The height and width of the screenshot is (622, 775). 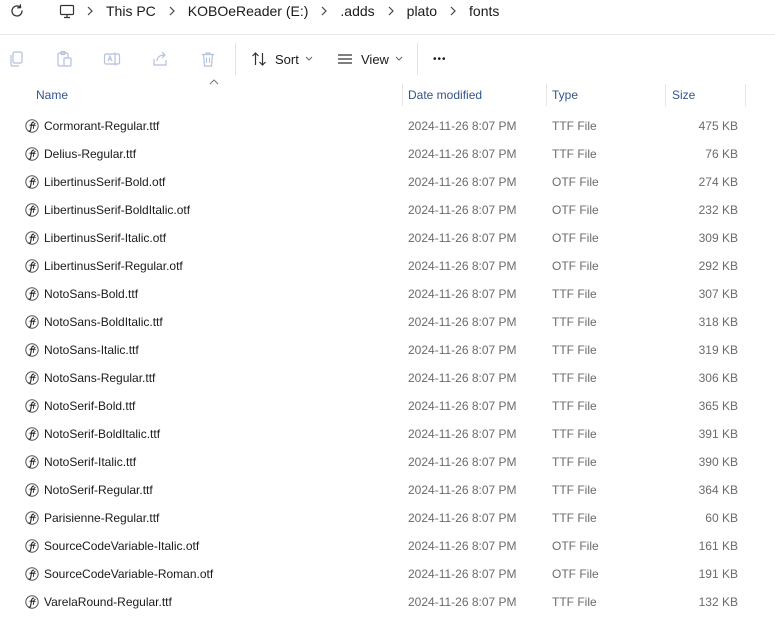 What do you see at coordinates (718, 378) in the screenshot?
I see `file-size: 306 KB` at bounding box center [718, 378].